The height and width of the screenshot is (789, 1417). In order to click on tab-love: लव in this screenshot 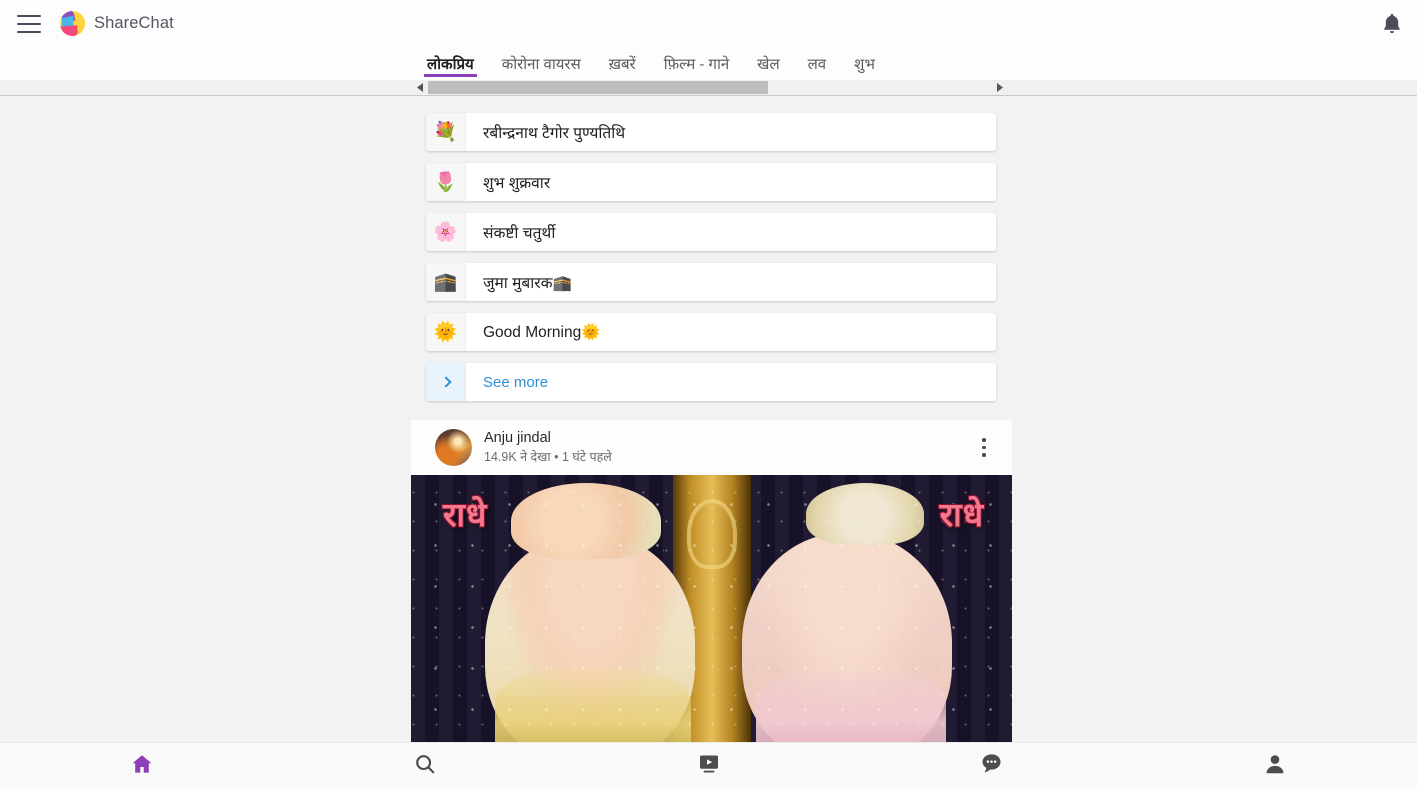, I will do `click(817, 60)`.